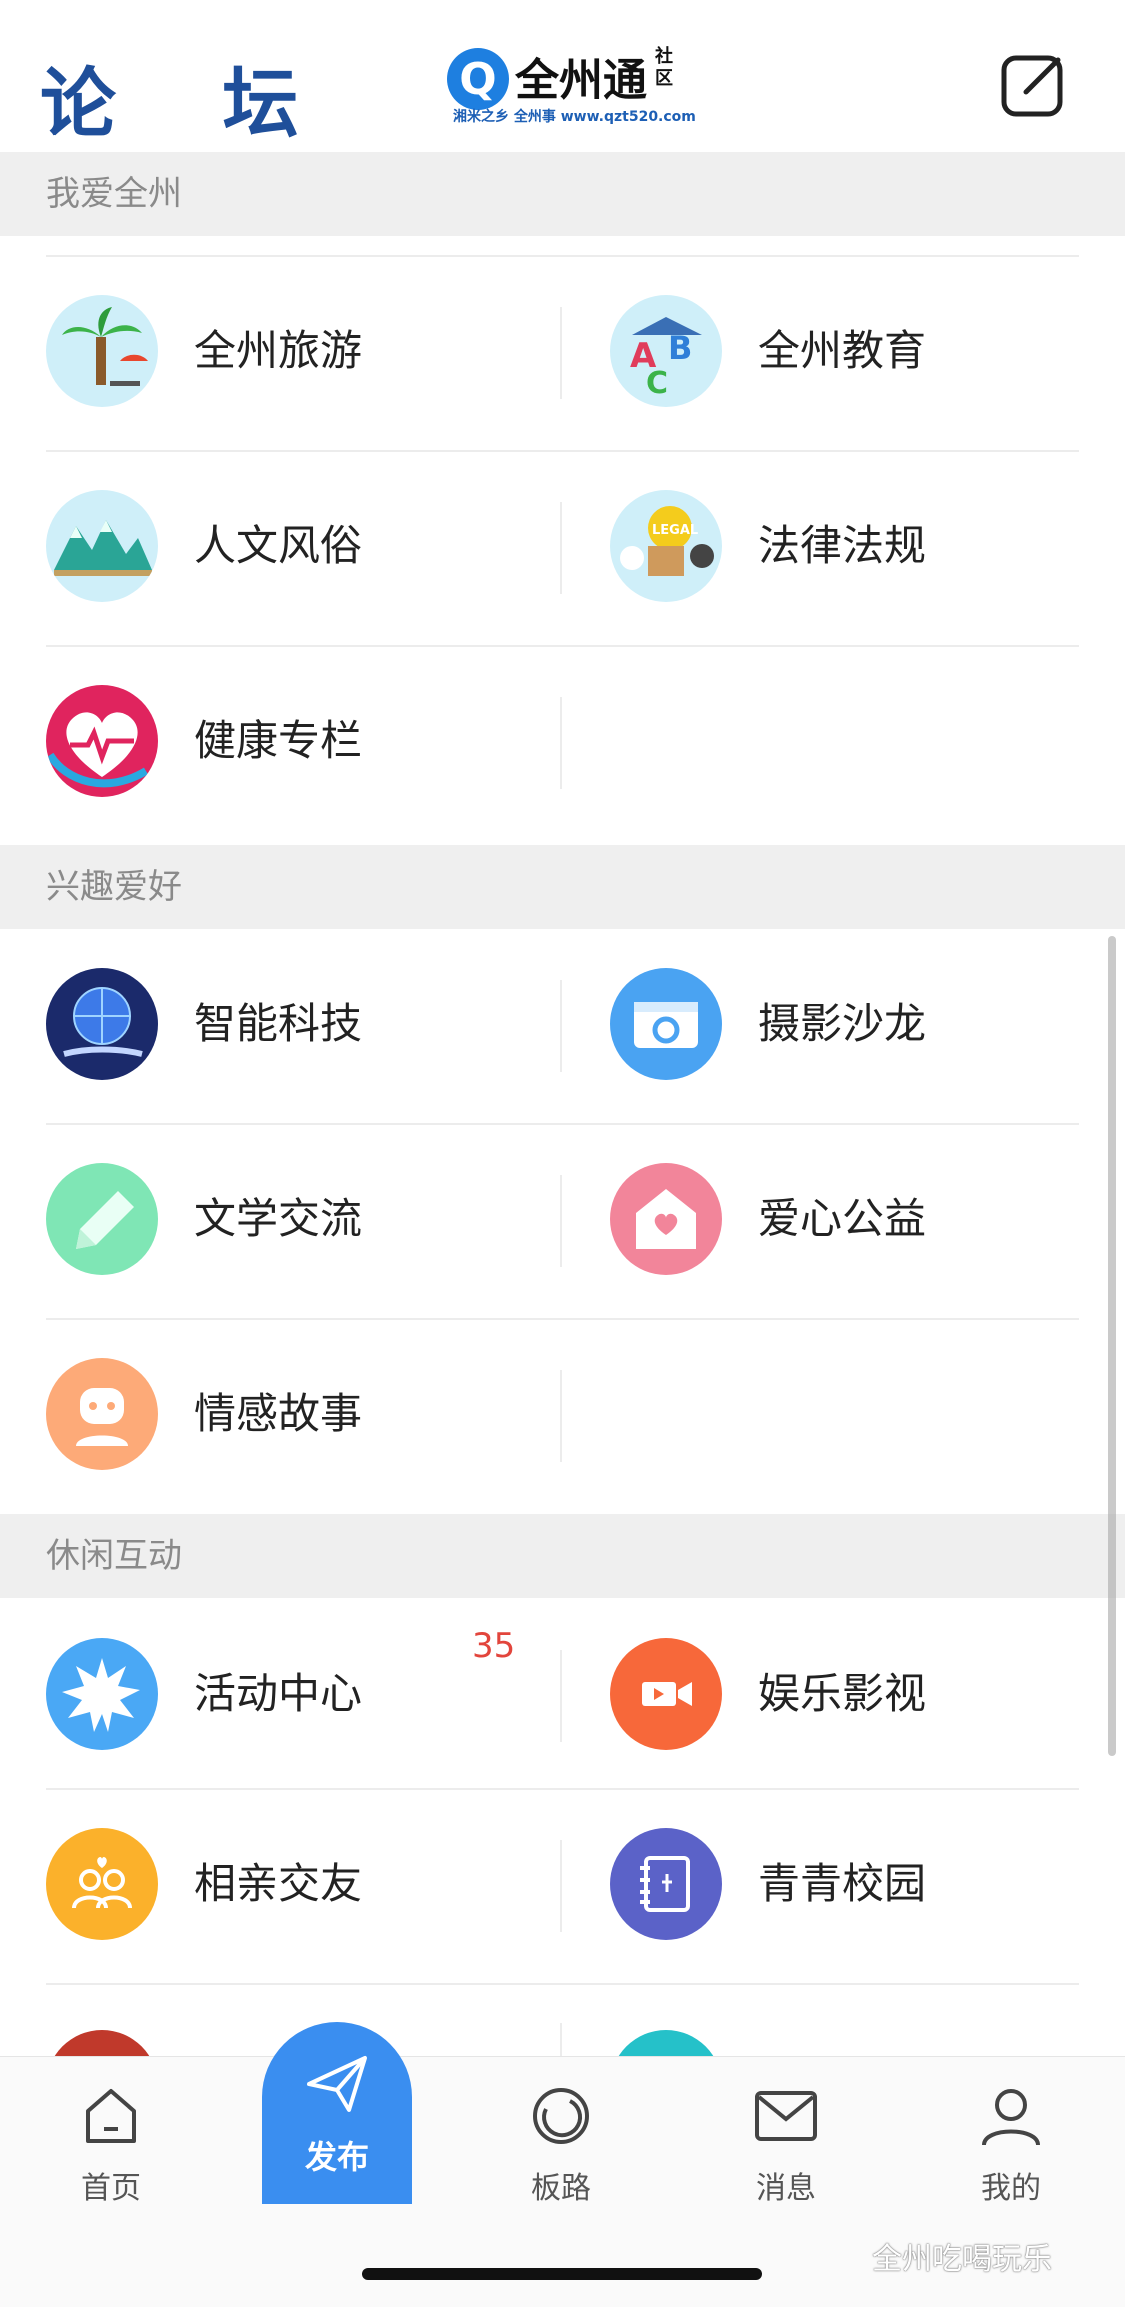 The width and height of the screenshot is (1125, 2307). What do you see at coordinates (102, 1414) in the screenshot?
I see `face-icon` at bounding box center [102, 1414].